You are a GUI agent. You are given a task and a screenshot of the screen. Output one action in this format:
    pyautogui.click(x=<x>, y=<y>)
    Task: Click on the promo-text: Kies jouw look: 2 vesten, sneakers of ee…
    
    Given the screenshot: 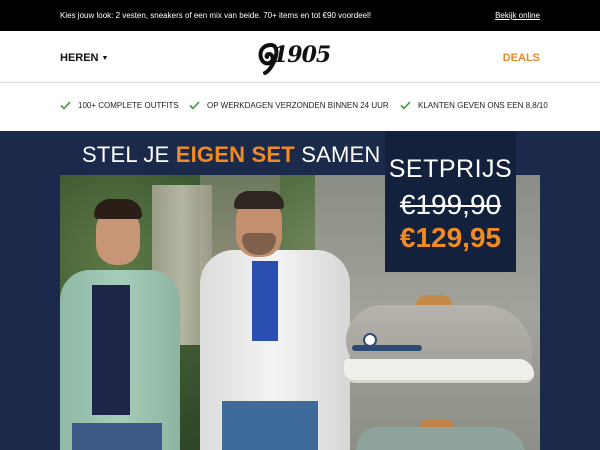 What is the action you would take?
    pyautogui.click(x=216, y=15)
    